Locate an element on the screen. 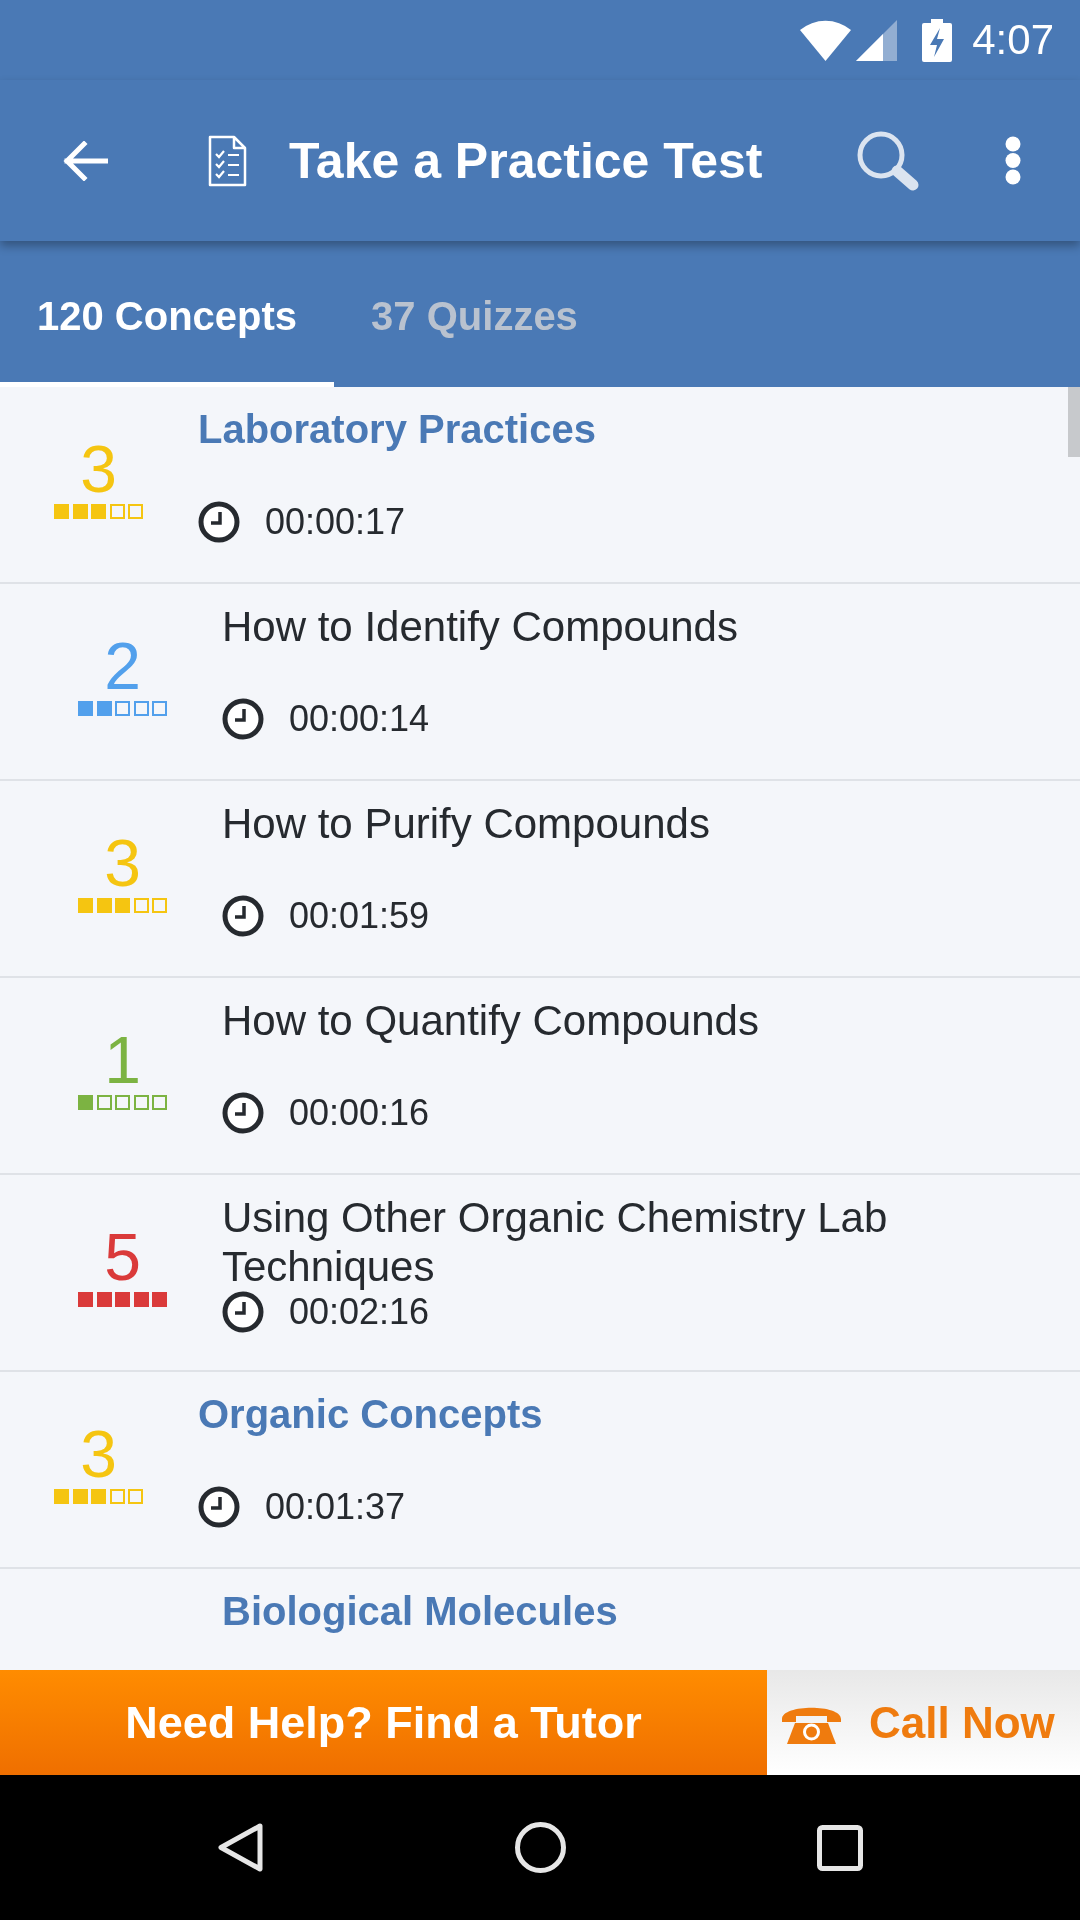 This screenshot has height=1920, width=1080. signal-icon is located at coordinates (877, 40).